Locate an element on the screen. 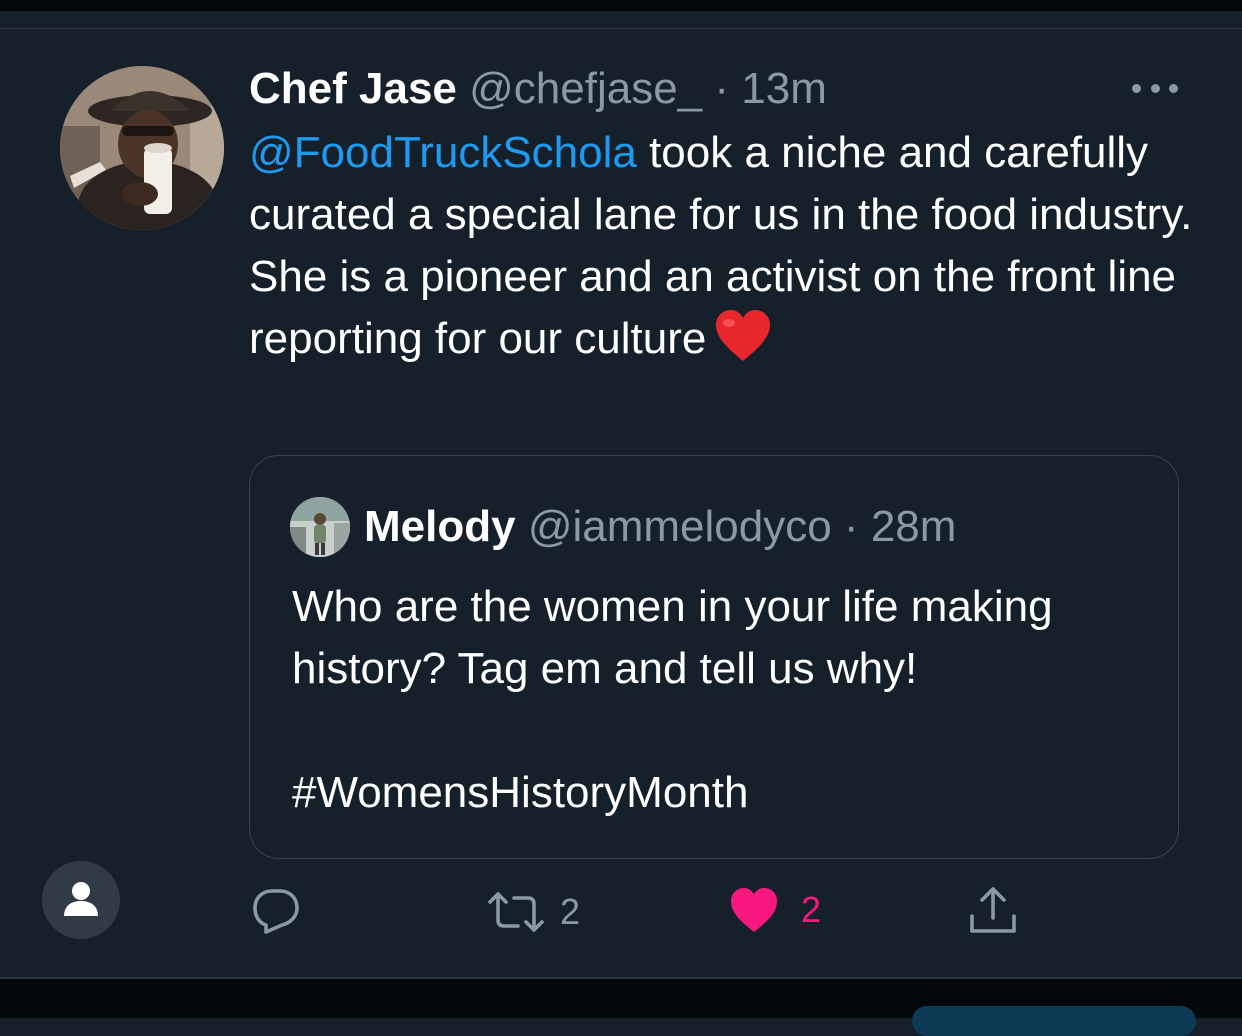 The height and width of the screenshot is (1036, 1242). quoted-author-avatar is located at coordinates (320, 527).